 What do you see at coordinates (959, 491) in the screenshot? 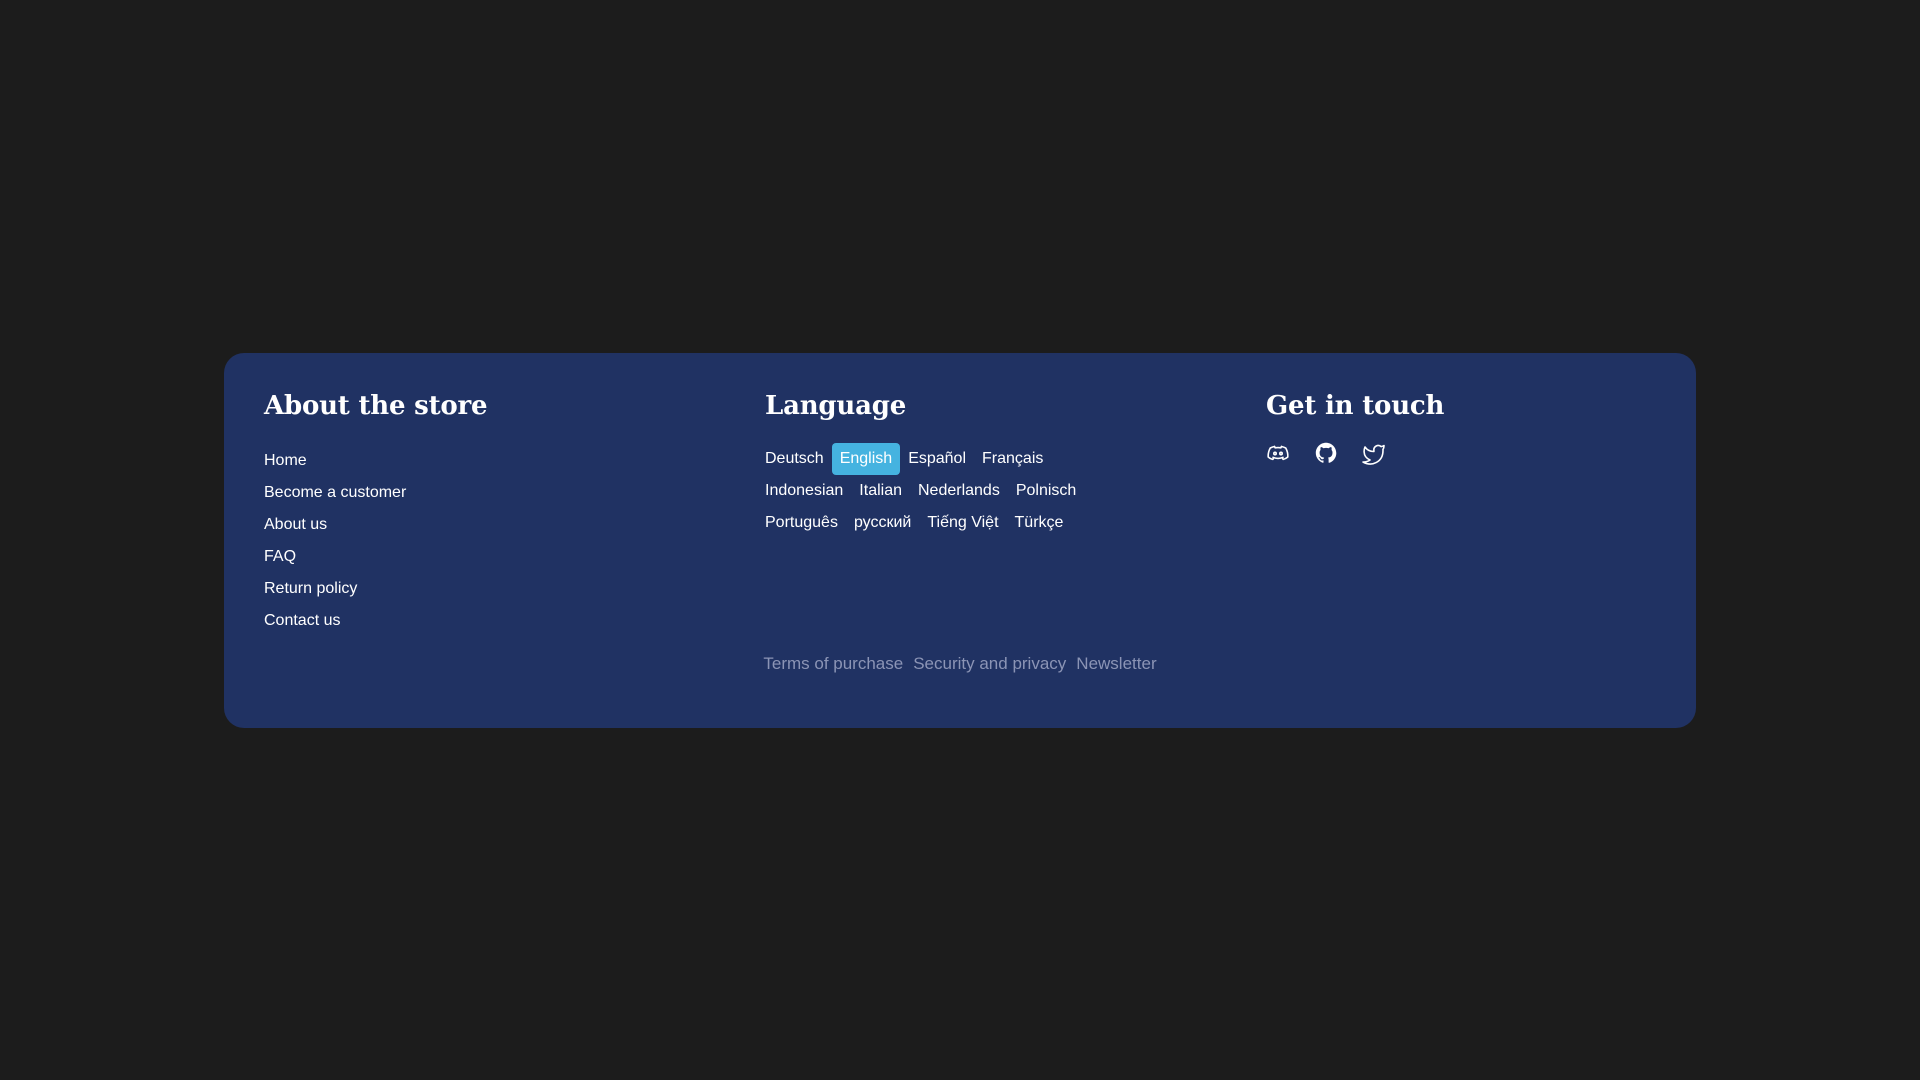
I see `language-option-nederlands: Nederlands` at bounding box center [959, 491].